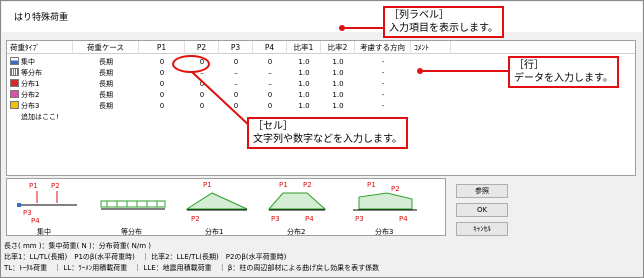 Image resolution: width=644 pixels, height=278 pixels. Describe the element at coordinates (236, 62) in the screenshot. I see `cell-p3: 0` at that location.